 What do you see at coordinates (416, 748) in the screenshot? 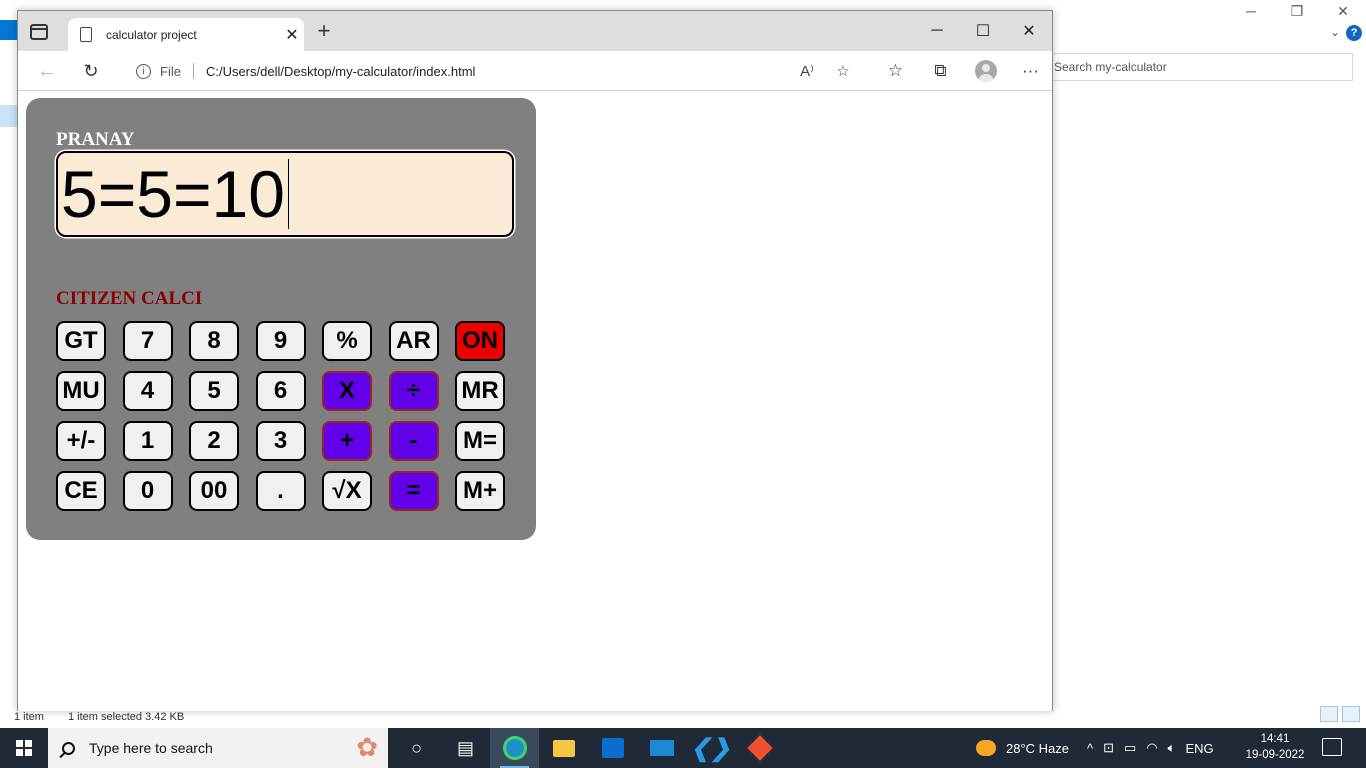
I see `cortana-icon: ○` at bounding box center [416, 748].